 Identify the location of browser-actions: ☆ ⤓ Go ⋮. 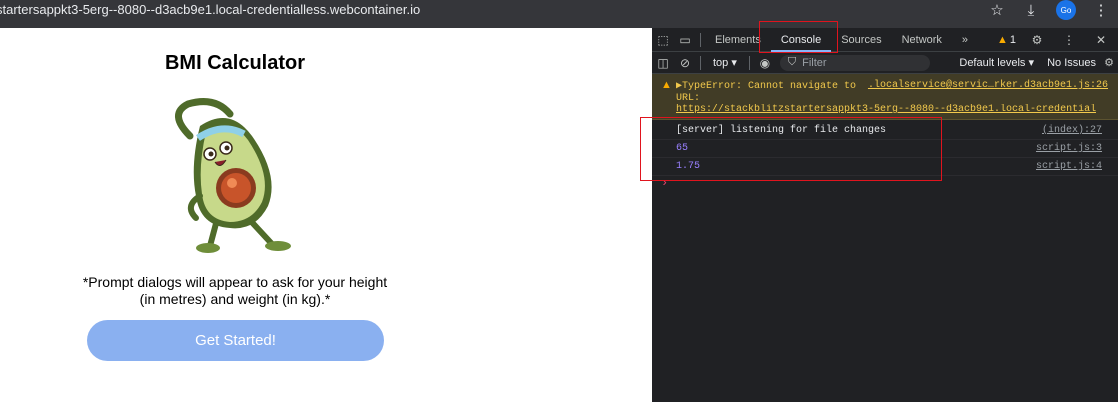
(1049, 10).